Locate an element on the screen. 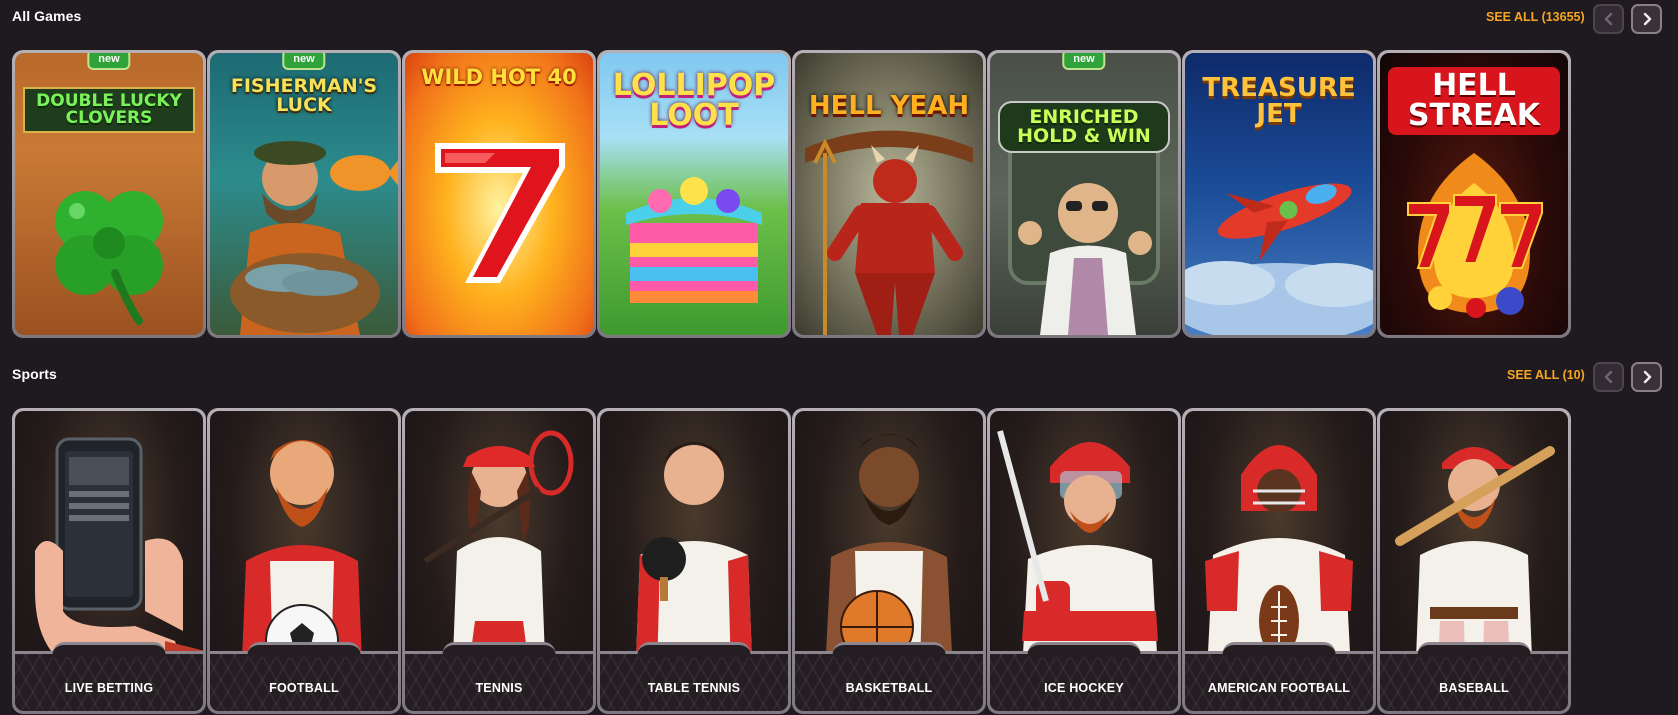 This screenshot has width=1678, height=715. sport-card-basketball: BASKETBALL is located at coordinates (889, 561).